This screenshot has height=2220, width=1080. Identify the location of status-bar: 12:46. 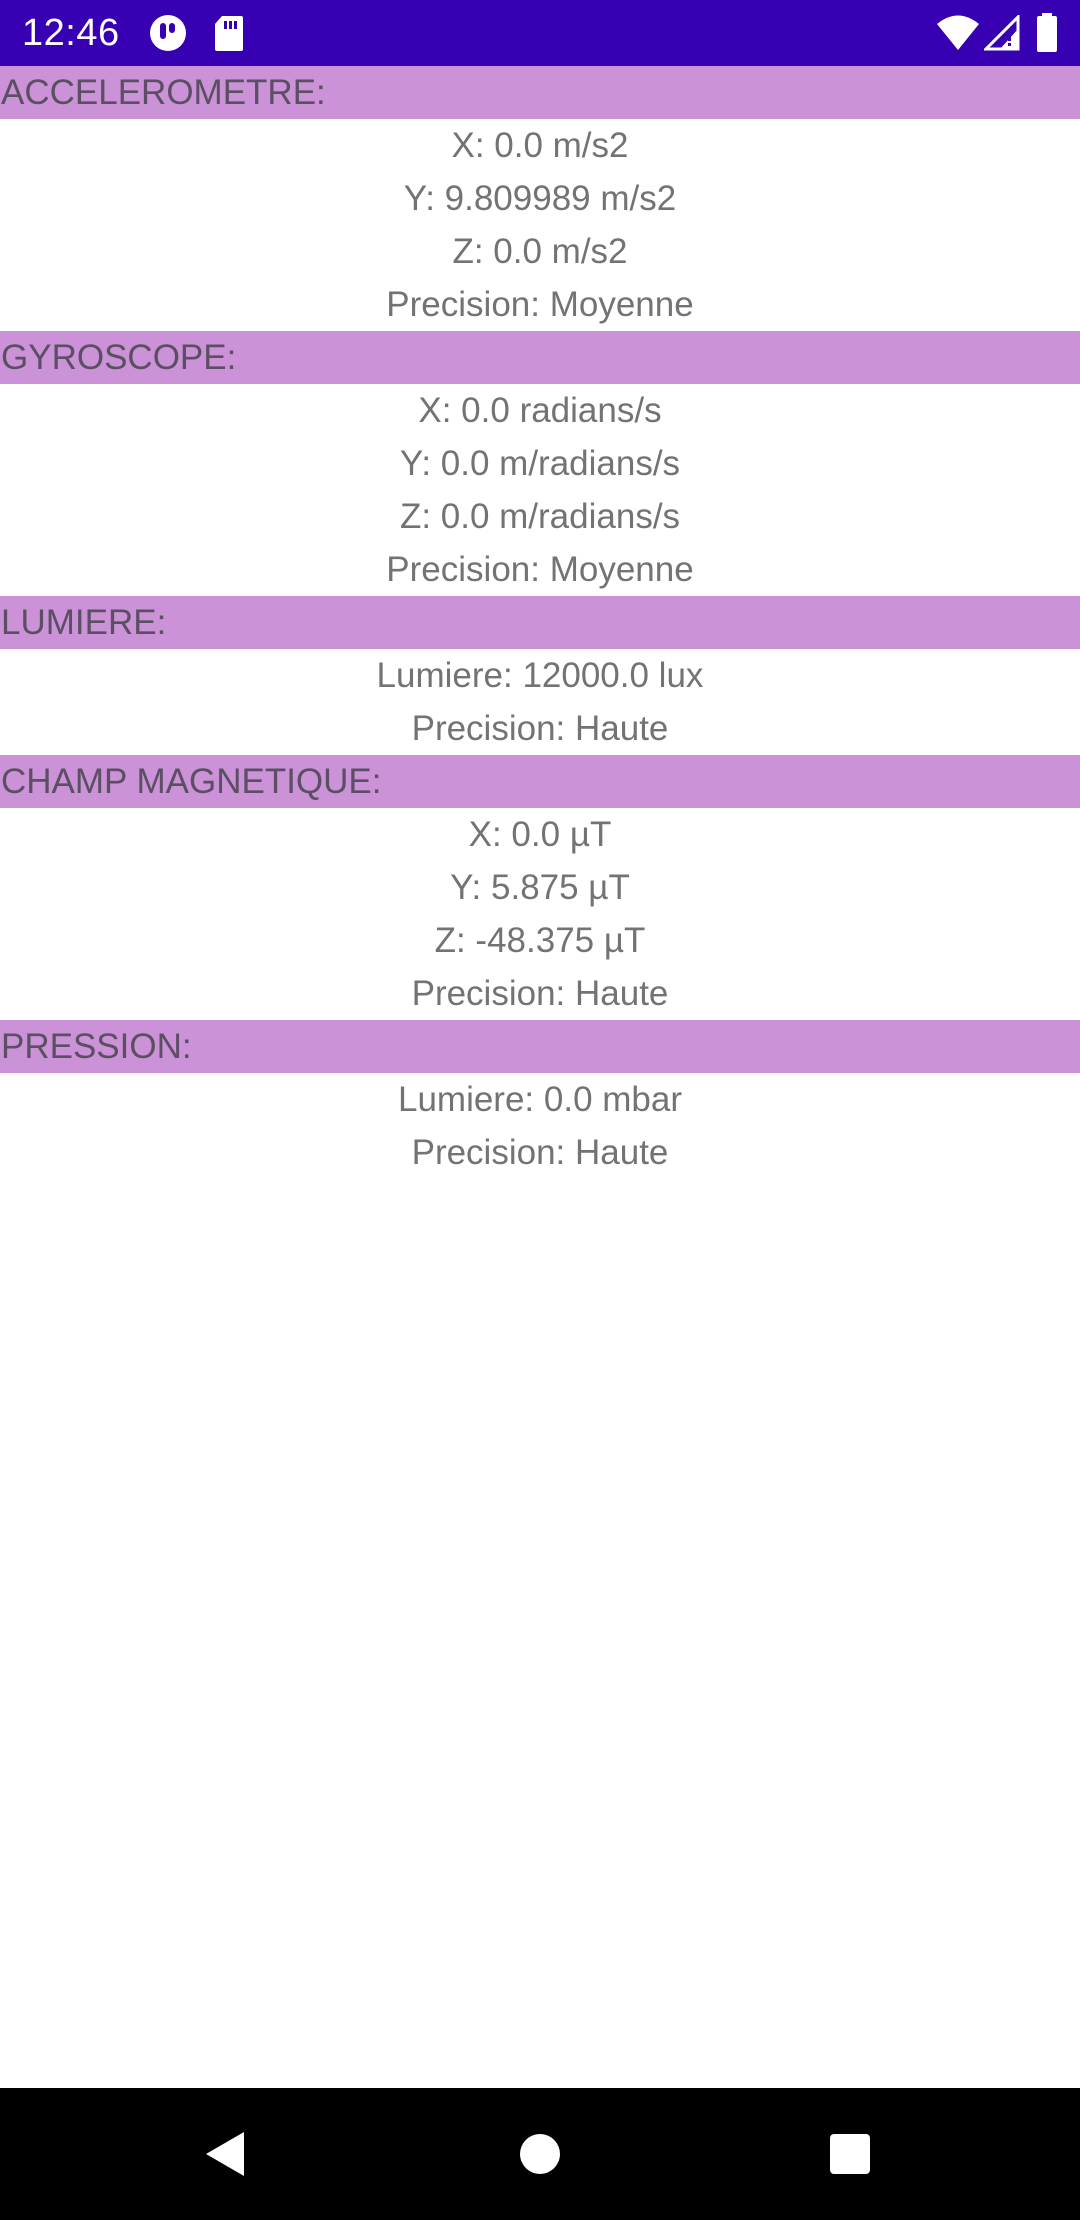
(540, 33).